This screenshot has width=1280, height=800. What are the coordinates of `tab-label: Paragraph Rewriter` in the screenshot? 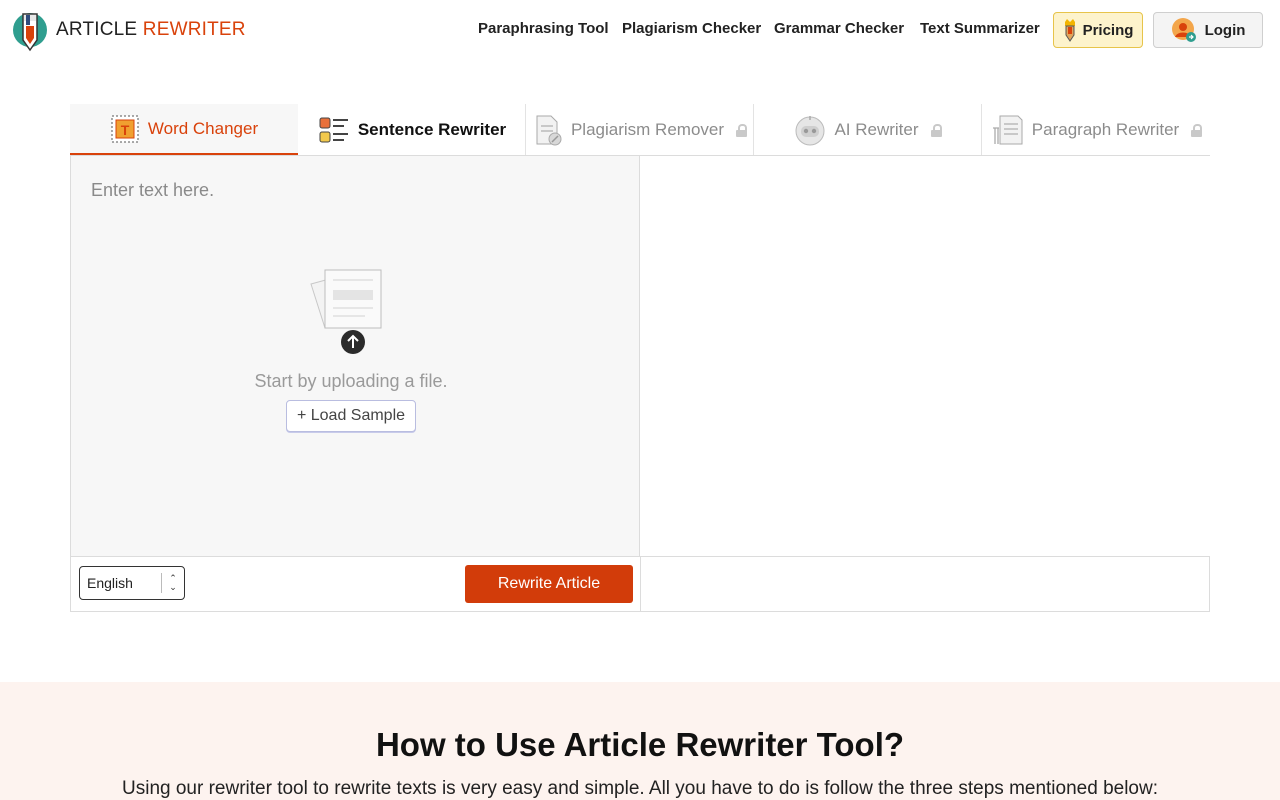 It's located at (1105, 129).